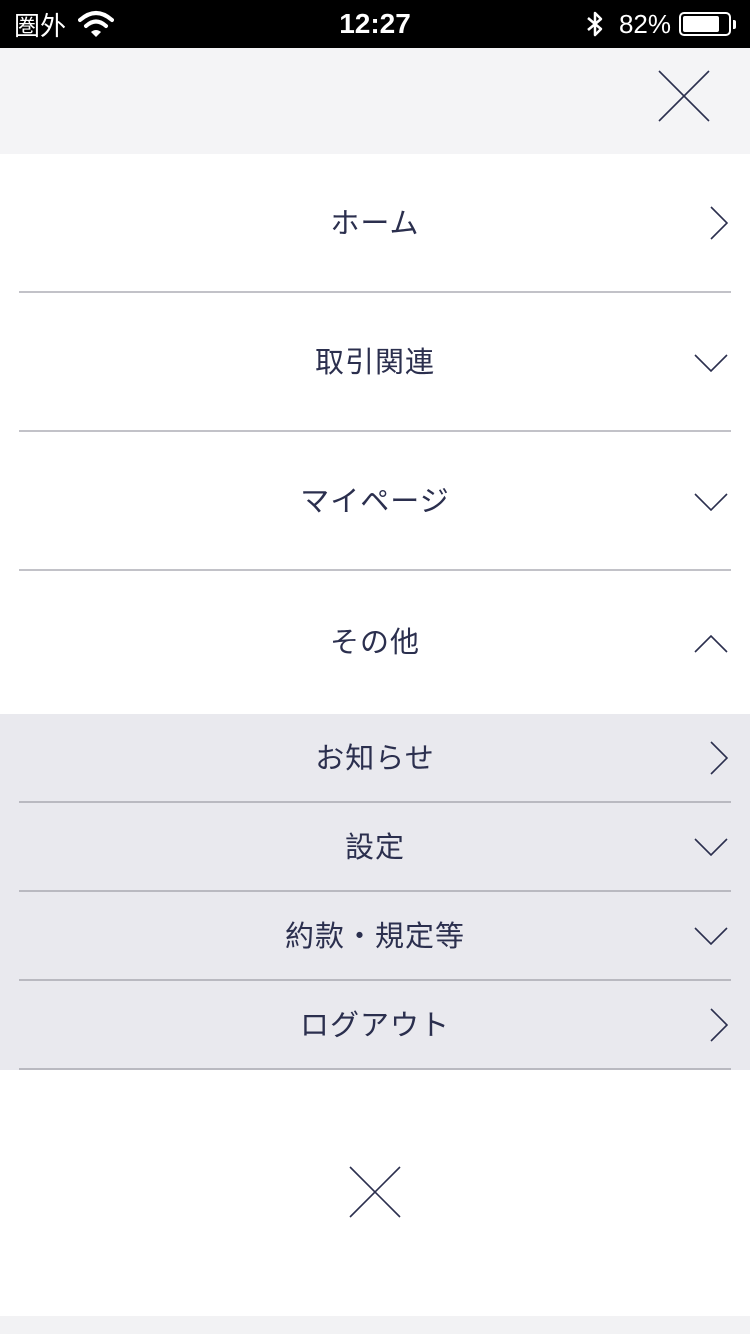 This screenshot has width=750, height=1334. I want to click on submenu-item-label: 約款・規定等, so click(374, 936).